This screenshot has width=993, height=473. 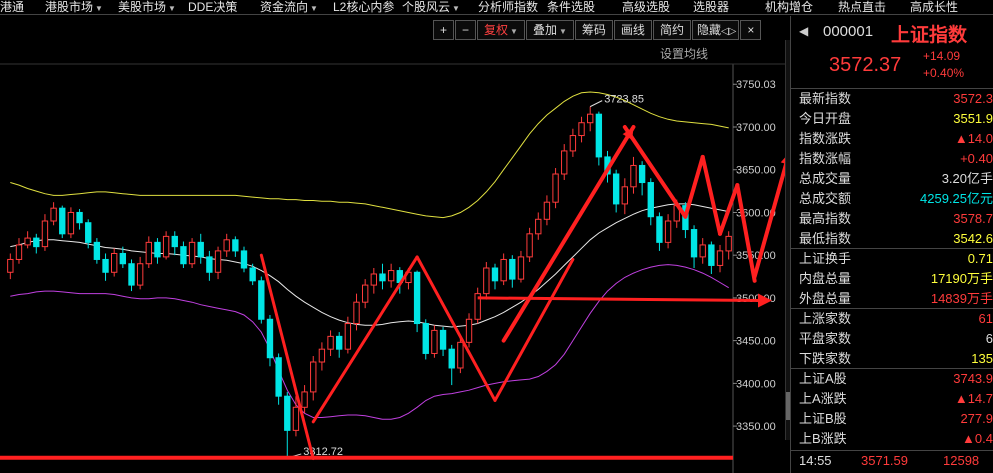 I want to click on close-button: ×, so click(x=751, y=30).